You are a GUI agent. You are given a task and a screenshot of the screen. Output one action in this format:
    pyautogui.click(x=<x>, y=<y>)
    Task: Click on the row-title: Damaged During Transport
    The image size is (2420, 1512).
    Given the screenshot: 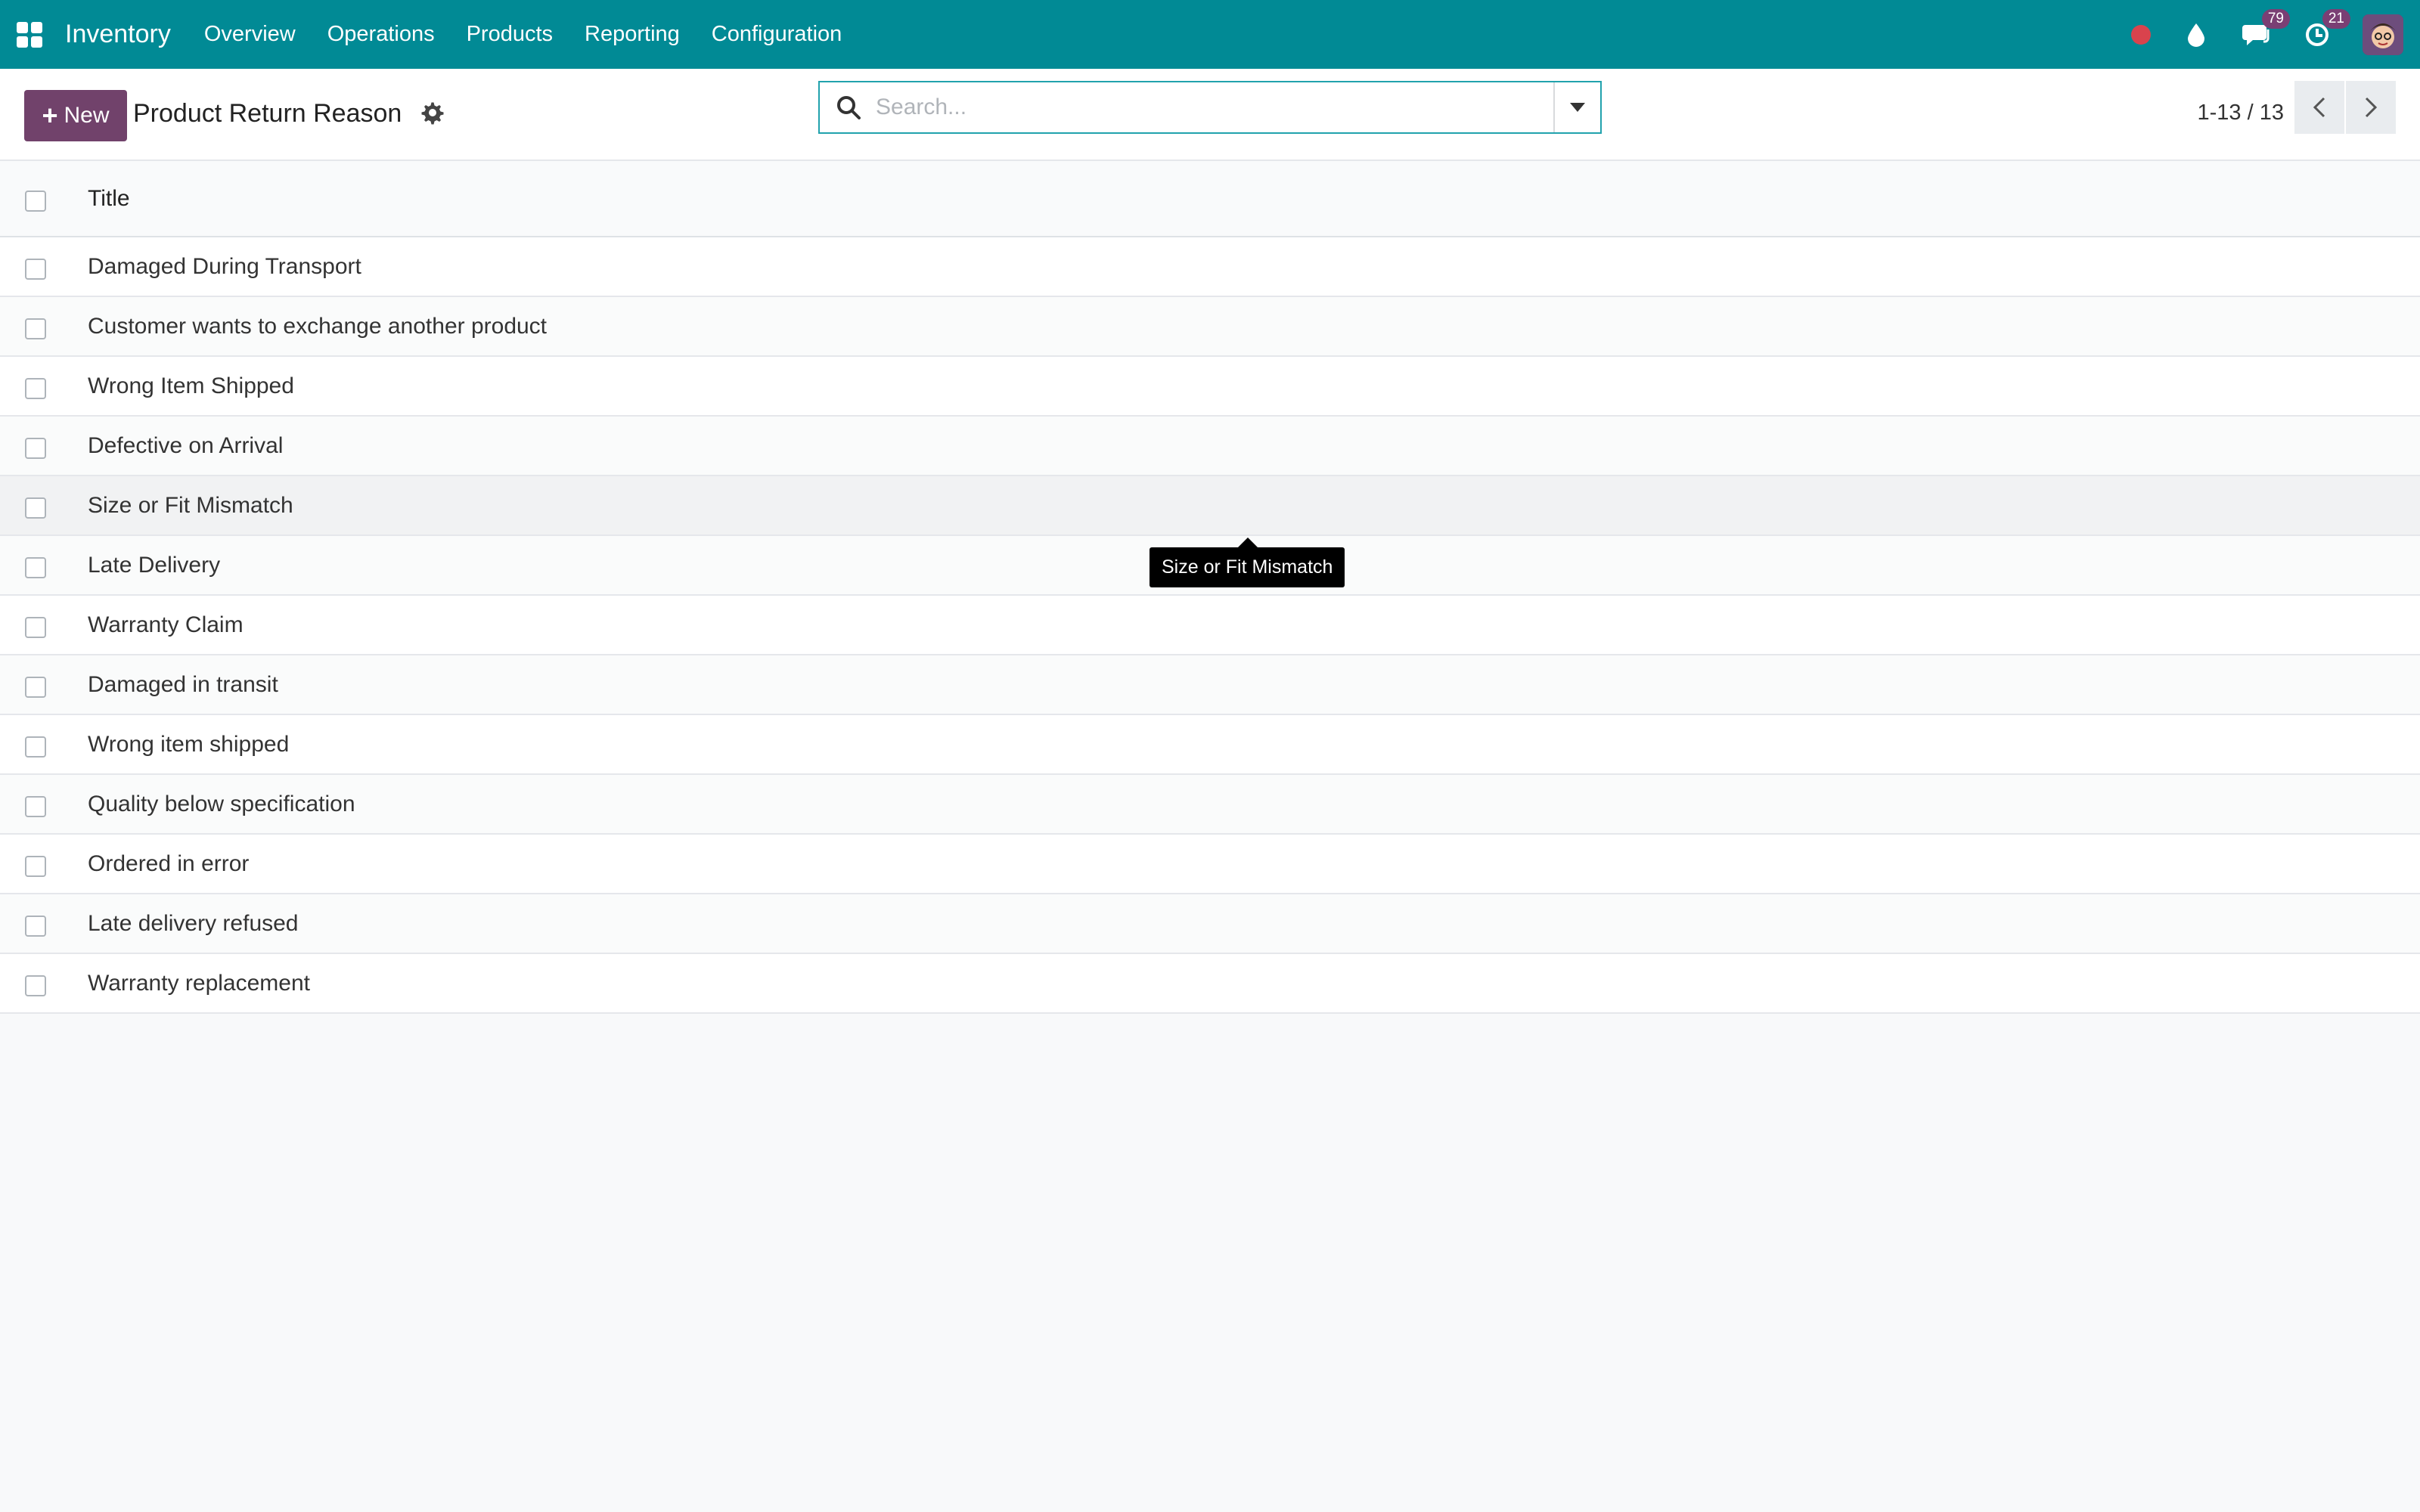 What is the action you would take?
    pyautogui.click(x=1240, y=266)
    